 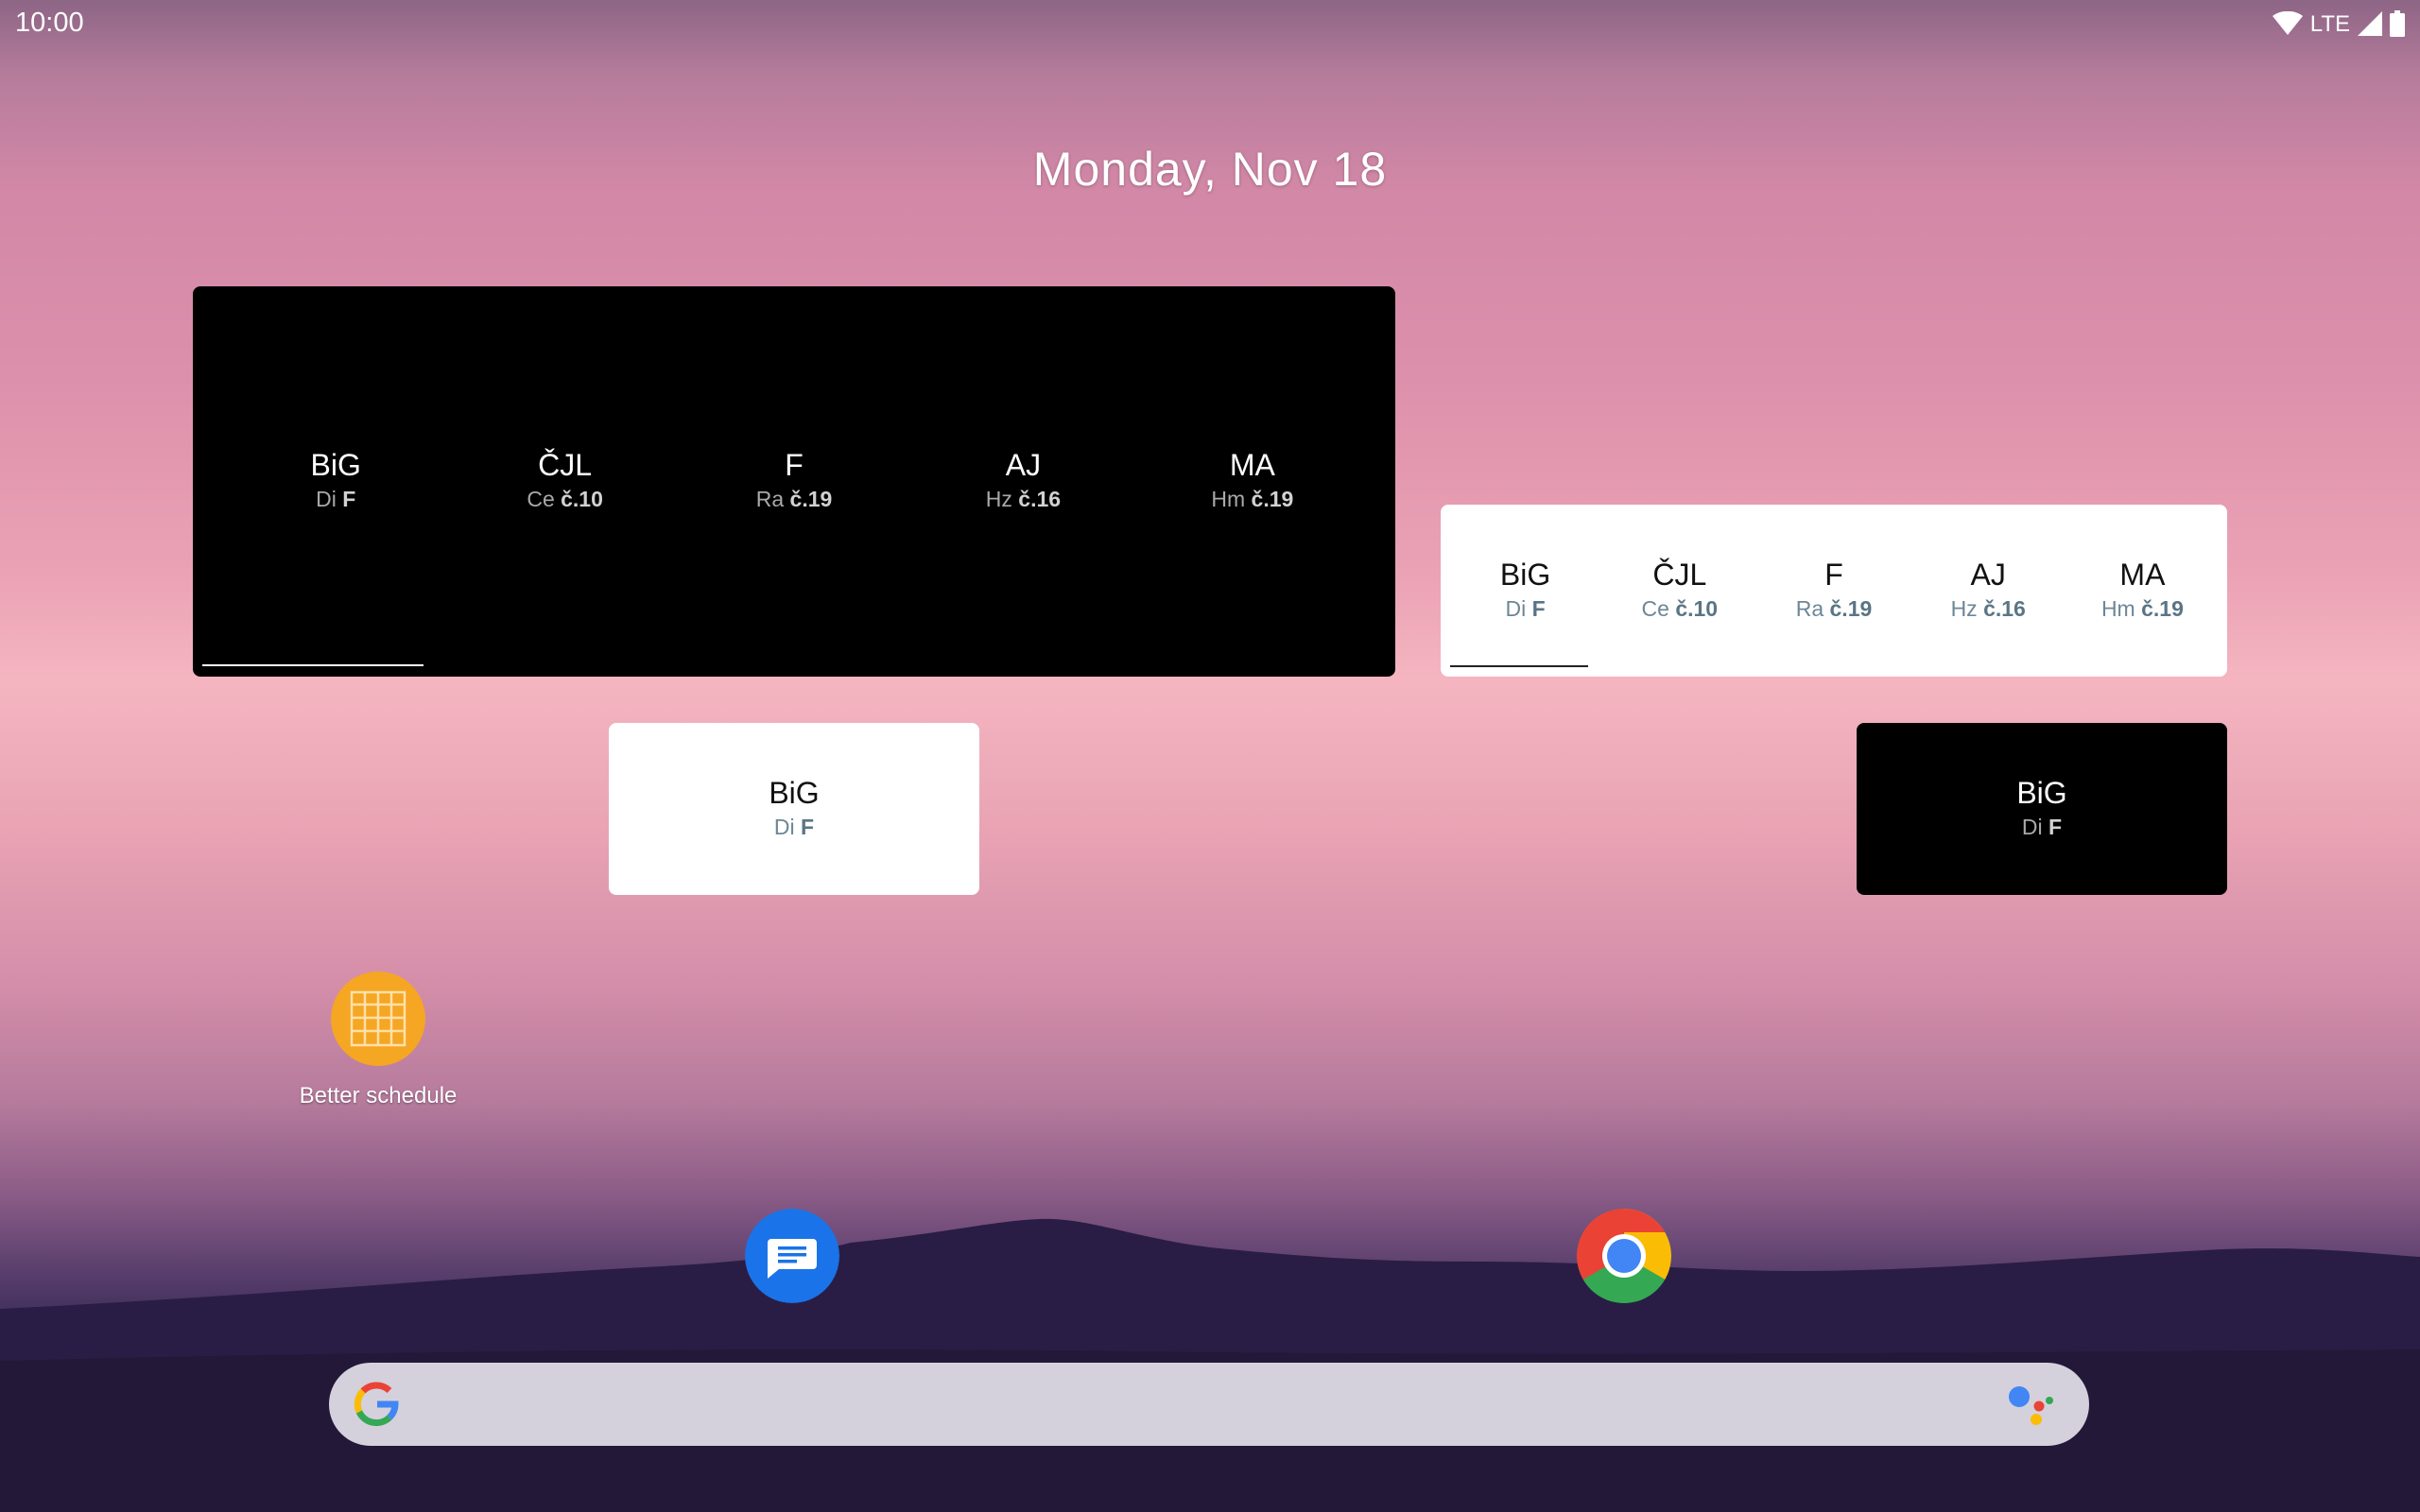 I want to click on status-bar: 10:00 LTE, so click(x=1210, y=22).